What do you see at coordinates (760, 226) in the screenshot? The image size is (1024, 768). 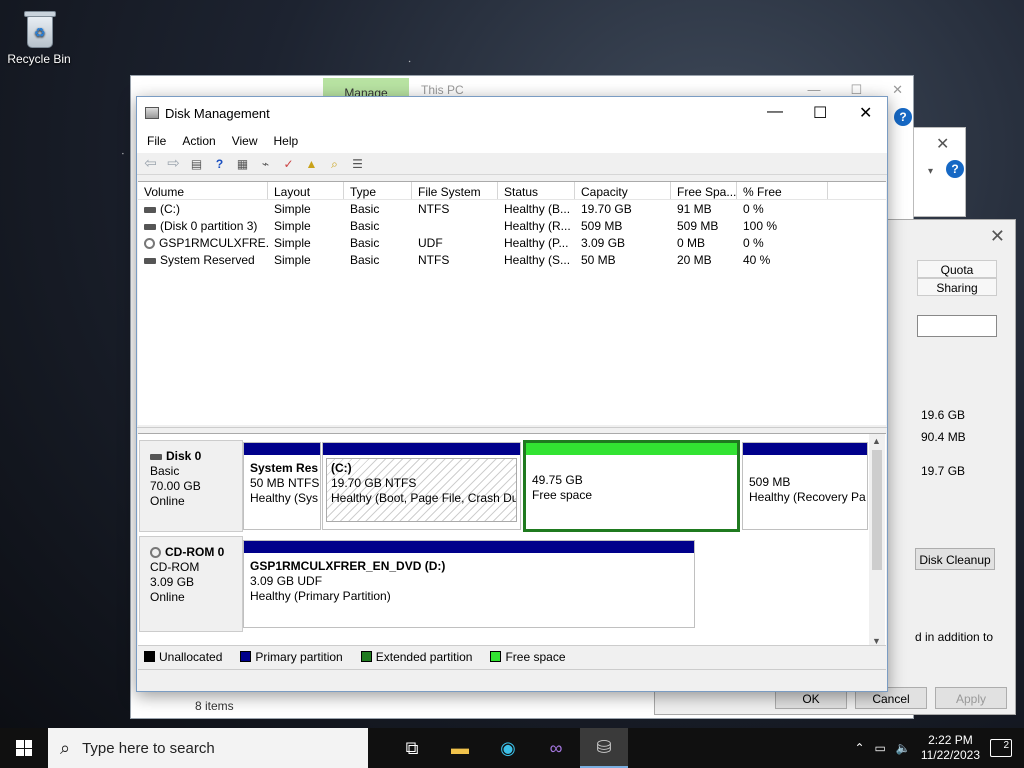 I see `cell-text: 100 %` at bounding box center [760, 226].